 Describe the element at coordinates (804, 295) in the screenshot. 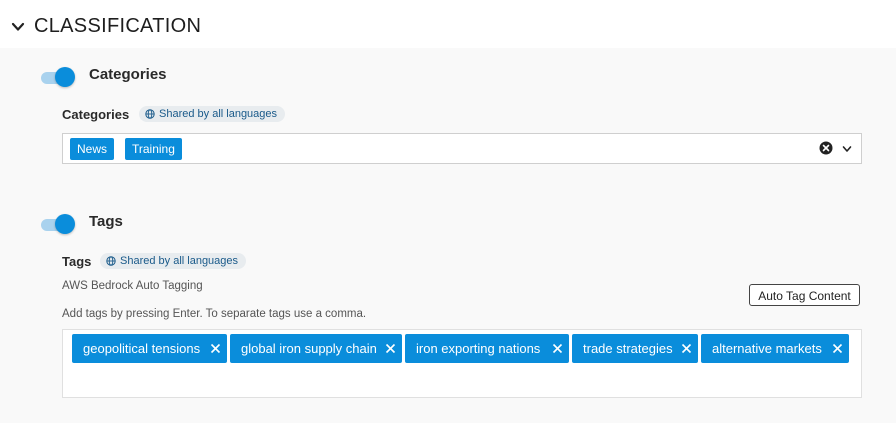

I see `auto-tag-content-button: Auto Tag Content` at that location.